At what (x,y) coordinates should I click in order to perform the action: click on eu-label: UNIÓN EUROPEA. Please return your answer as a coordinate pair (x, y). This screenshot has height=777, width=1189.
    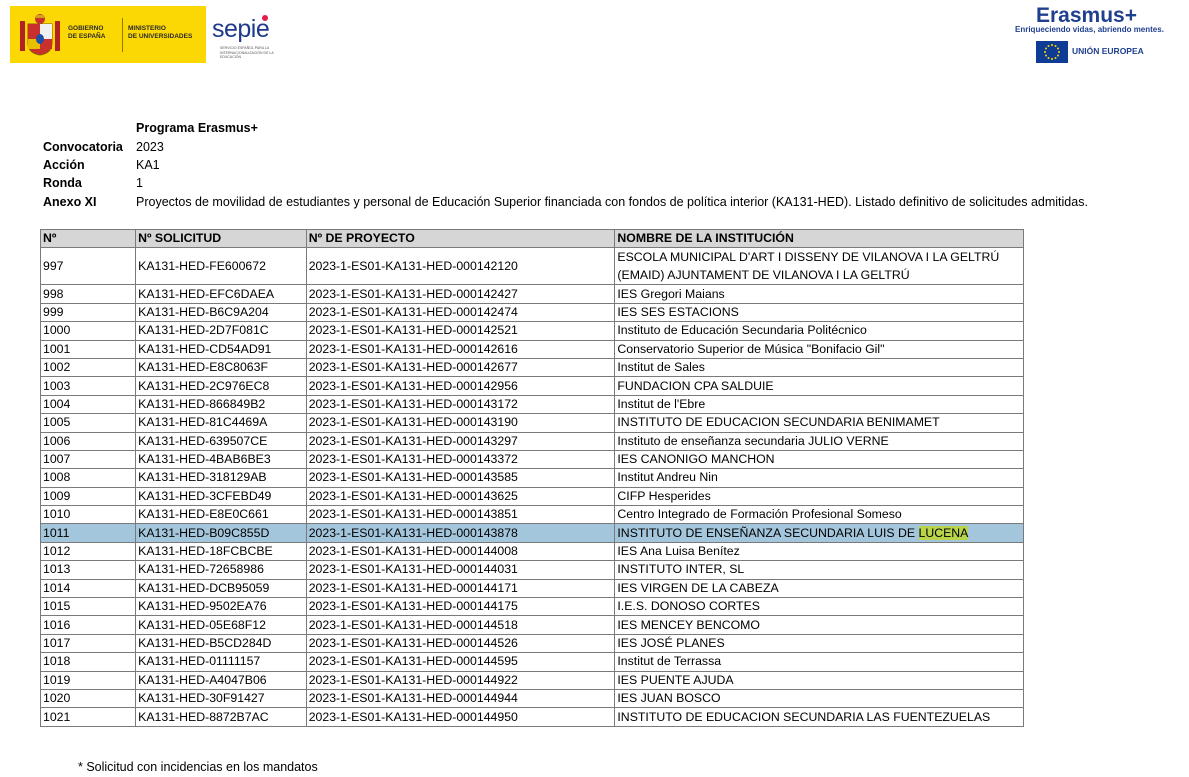
    Looking at the image, I should click on (1108, 51).